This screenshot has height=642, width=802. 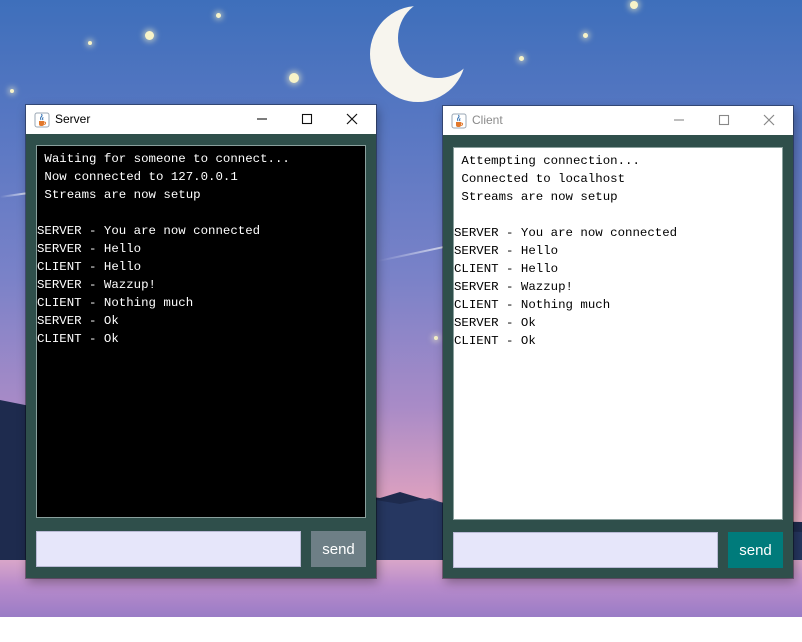 What do you see at coordinates (755, 550) in the screenshot?
I see `client-send-button: send` at bounding box center [755, 550].